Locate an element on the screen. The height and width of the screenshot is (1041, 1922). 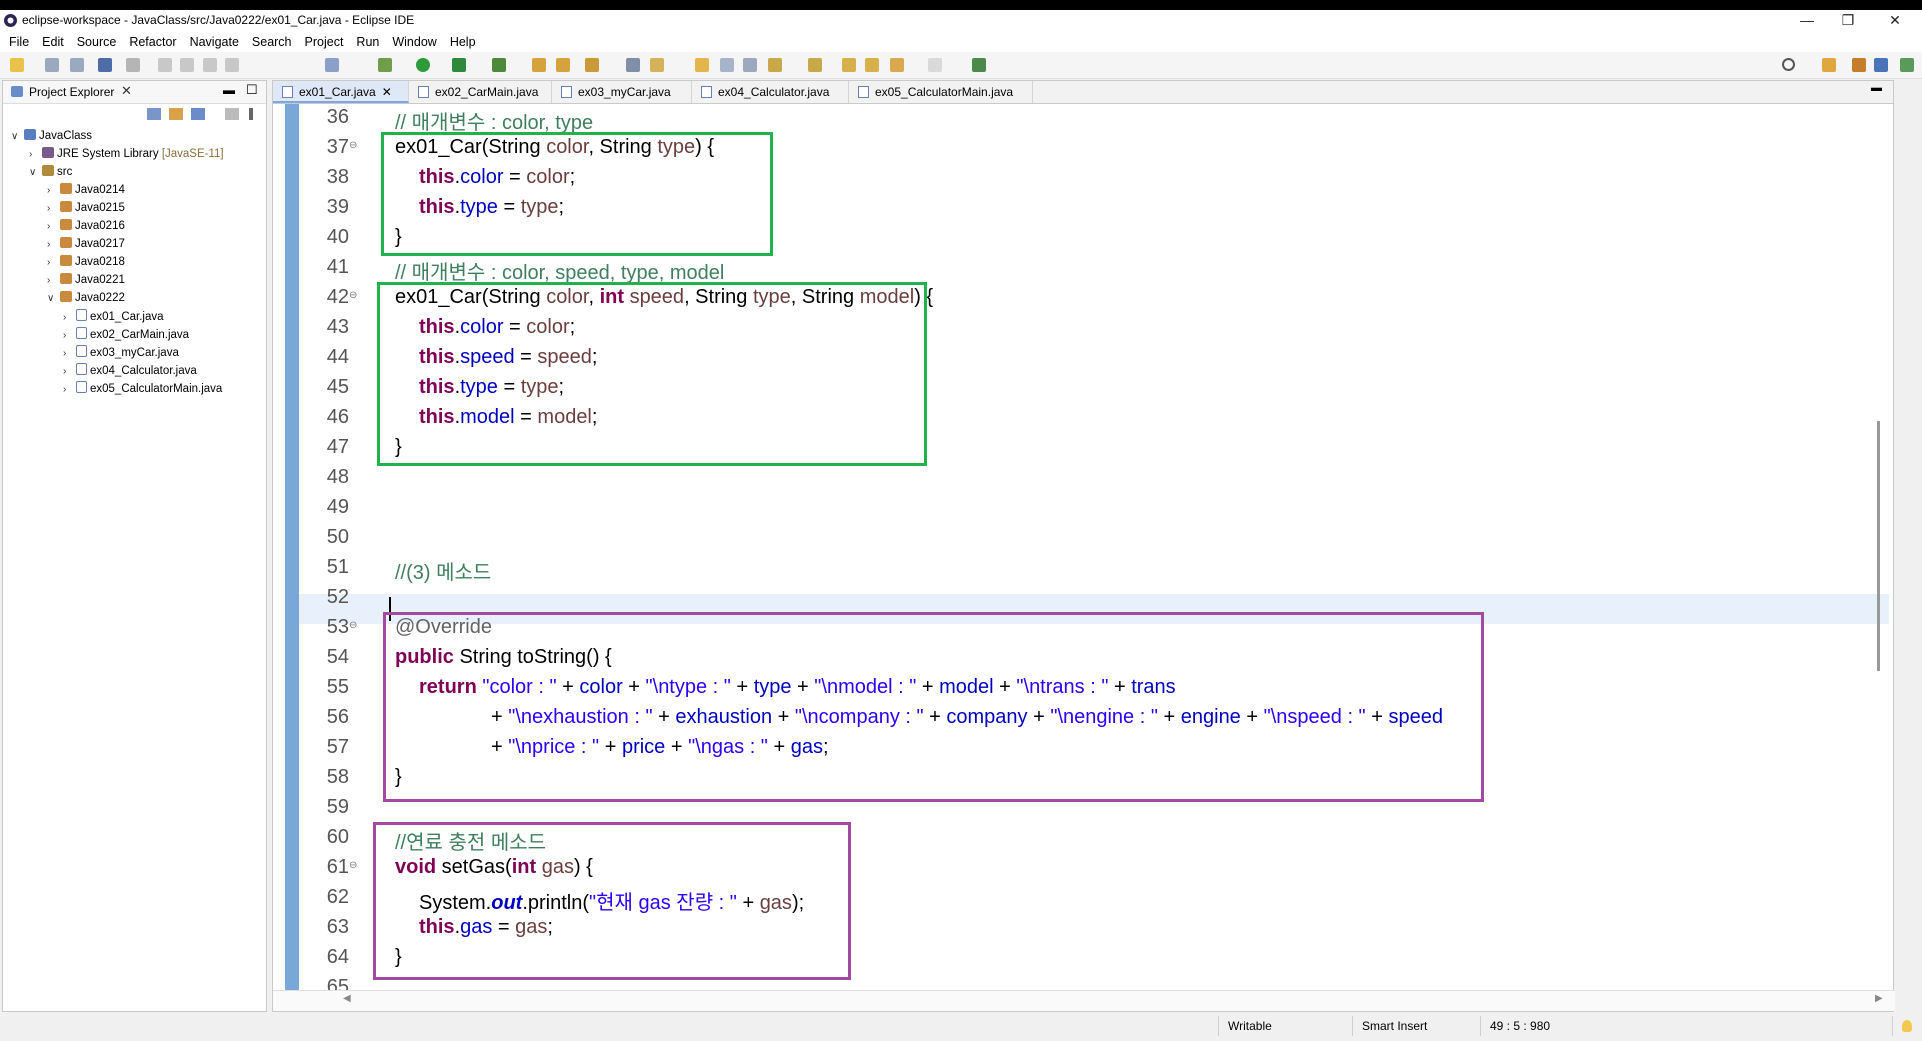
java-perspective-icon is located at coordinates (1881, 65).